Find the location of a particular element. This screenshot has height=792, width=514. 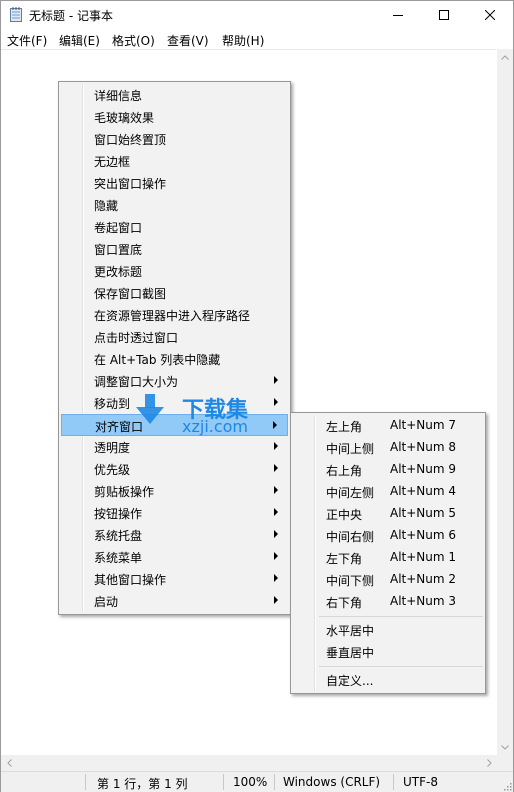

menu-item-open-in-explorer: 在资源管理器中进入程序路径 is located at coordinates (174, 315).